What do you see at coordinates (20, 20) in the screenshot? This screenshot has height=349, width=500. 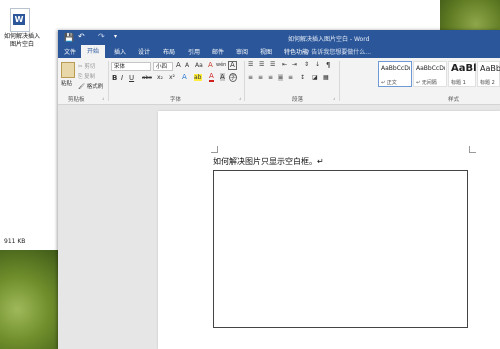 I see `word-file-icon: W` at bounding box center [20, 20].